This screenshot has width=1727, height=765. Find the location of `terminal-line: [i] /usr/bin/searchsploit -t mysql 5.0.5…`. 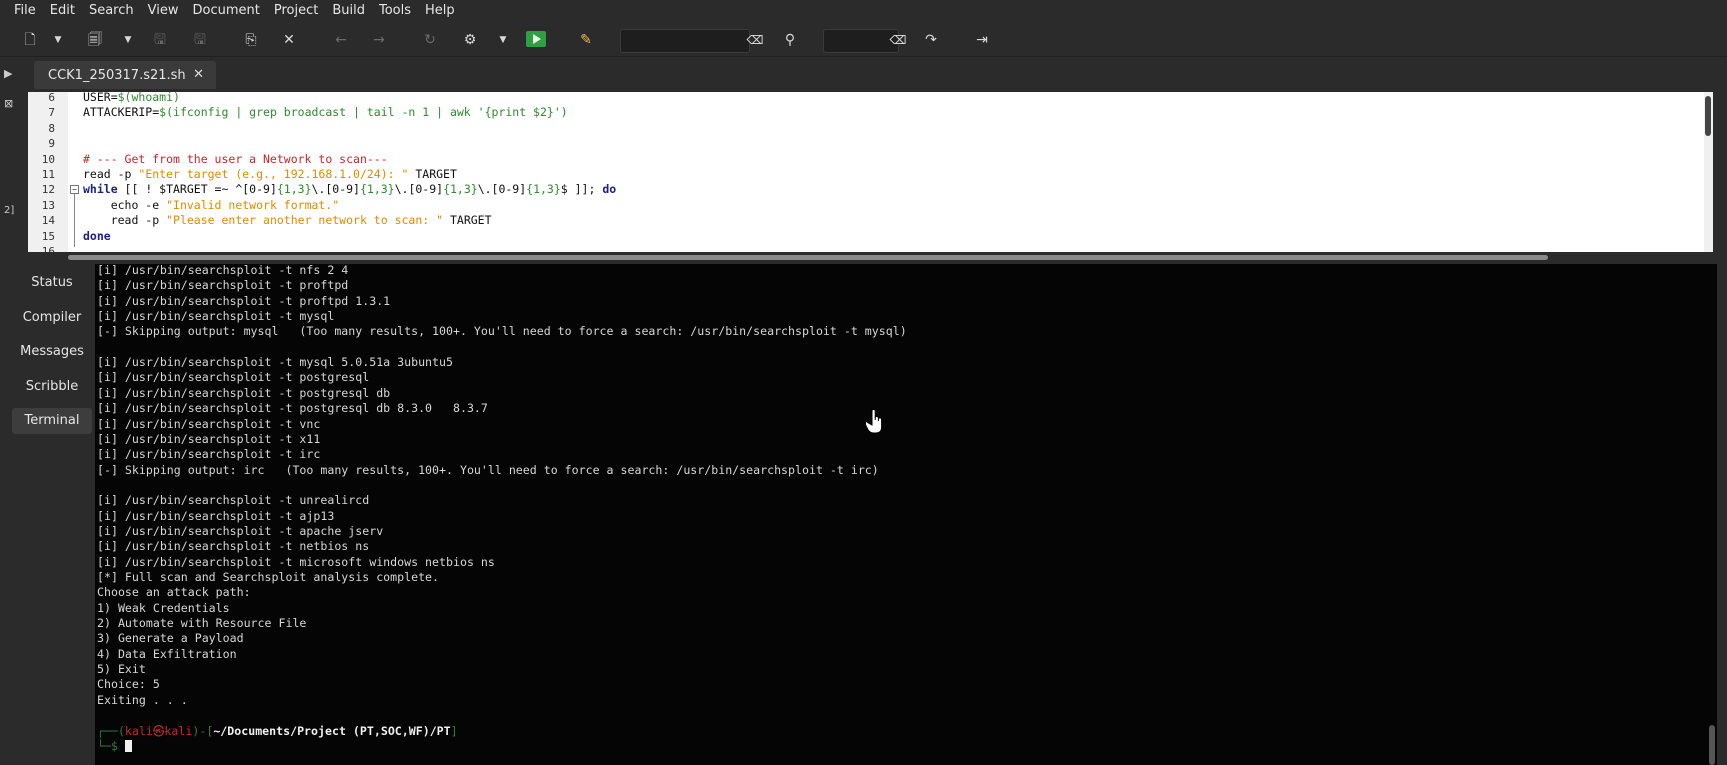

terminal-line: [i] /usr/bin/searchsploit -t mysql 5.0.5… is located at coordinates (275, 362).